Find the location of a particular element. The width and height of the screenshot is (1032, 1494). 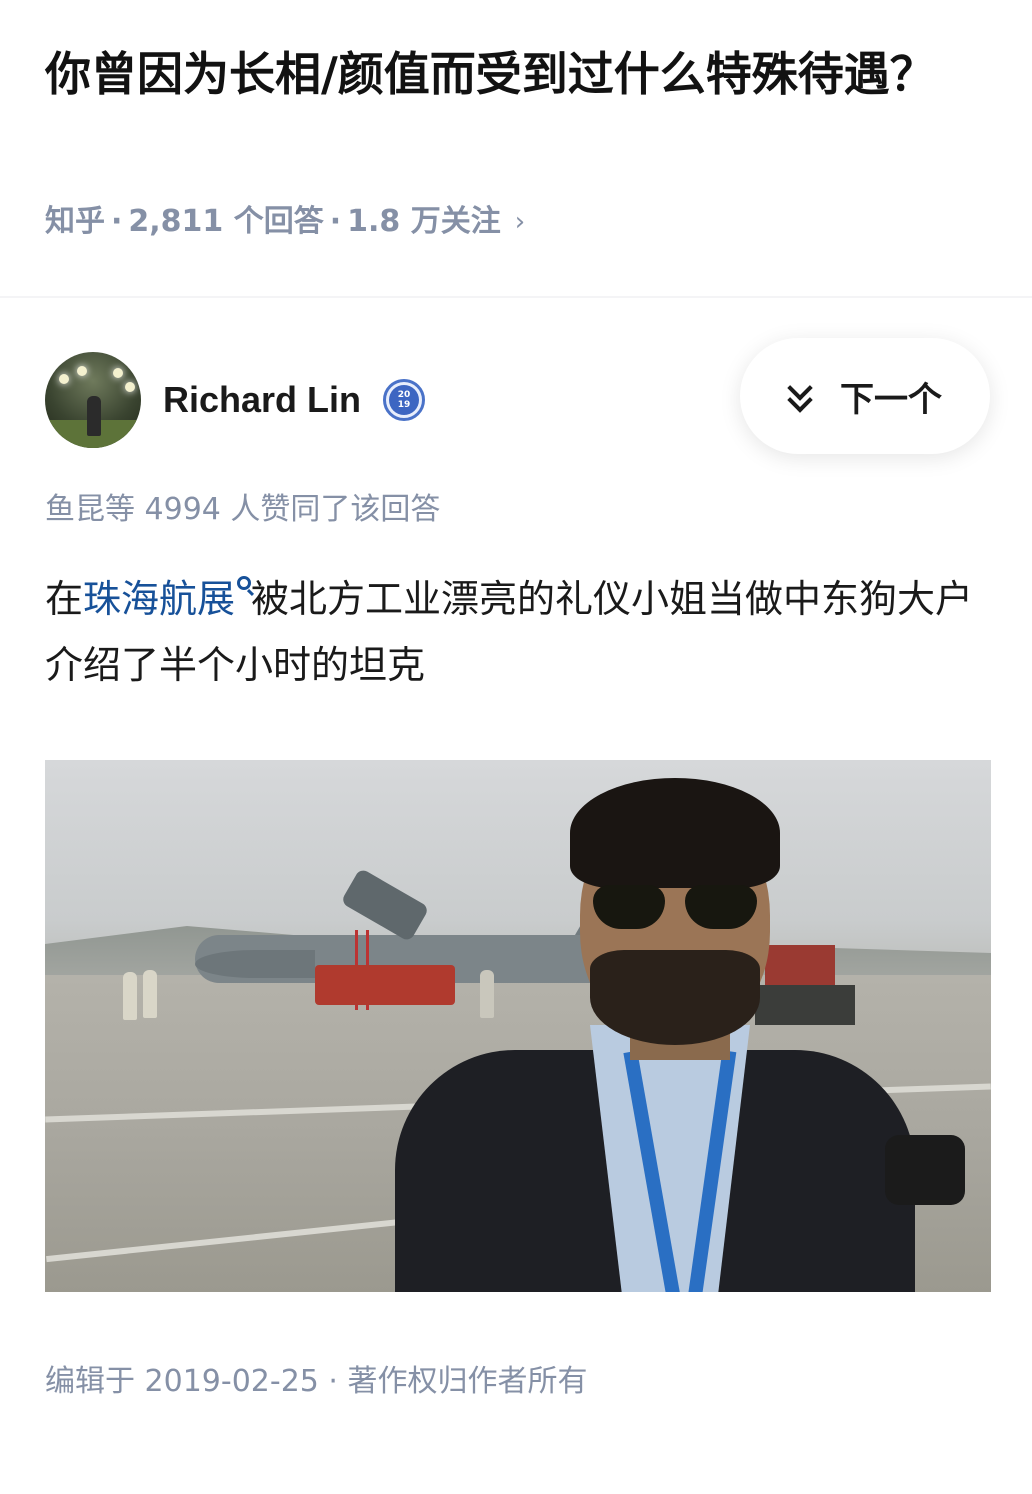

next-answer-button: 下一个 is located at coordinates (865, 396).